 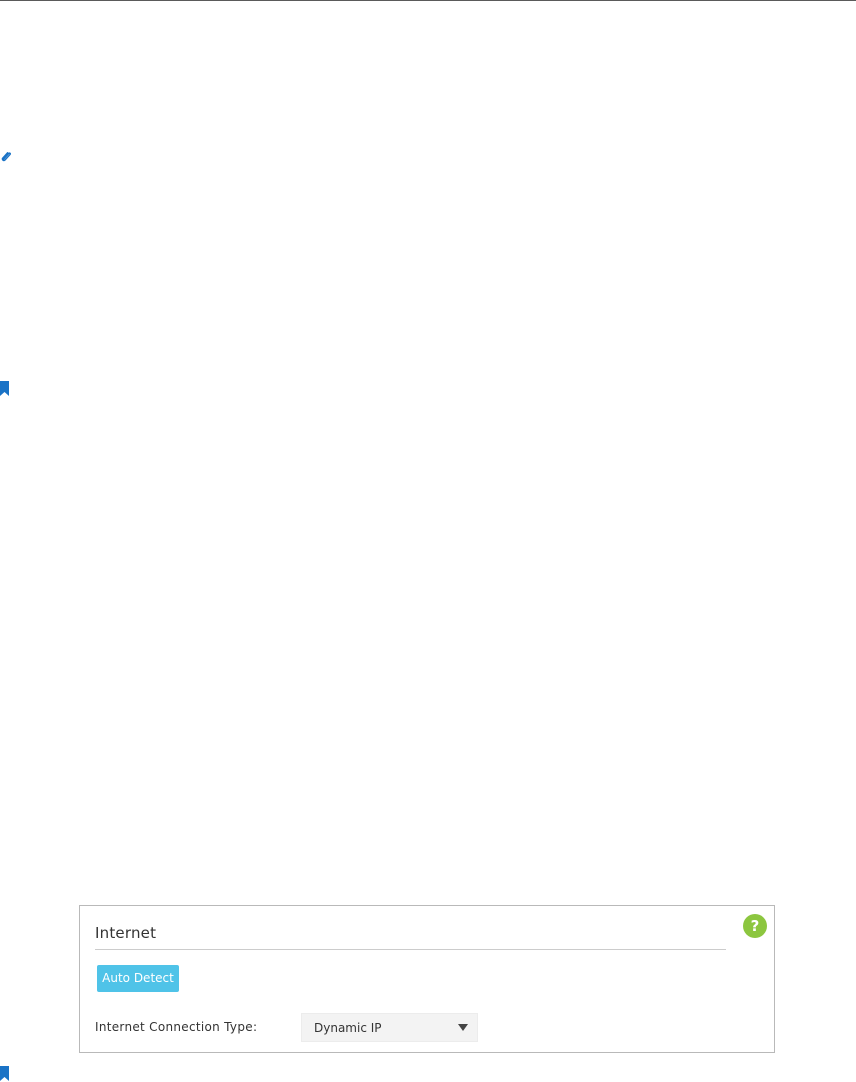 I want to click on panel-title: Internet, so click(x=126, y=933).